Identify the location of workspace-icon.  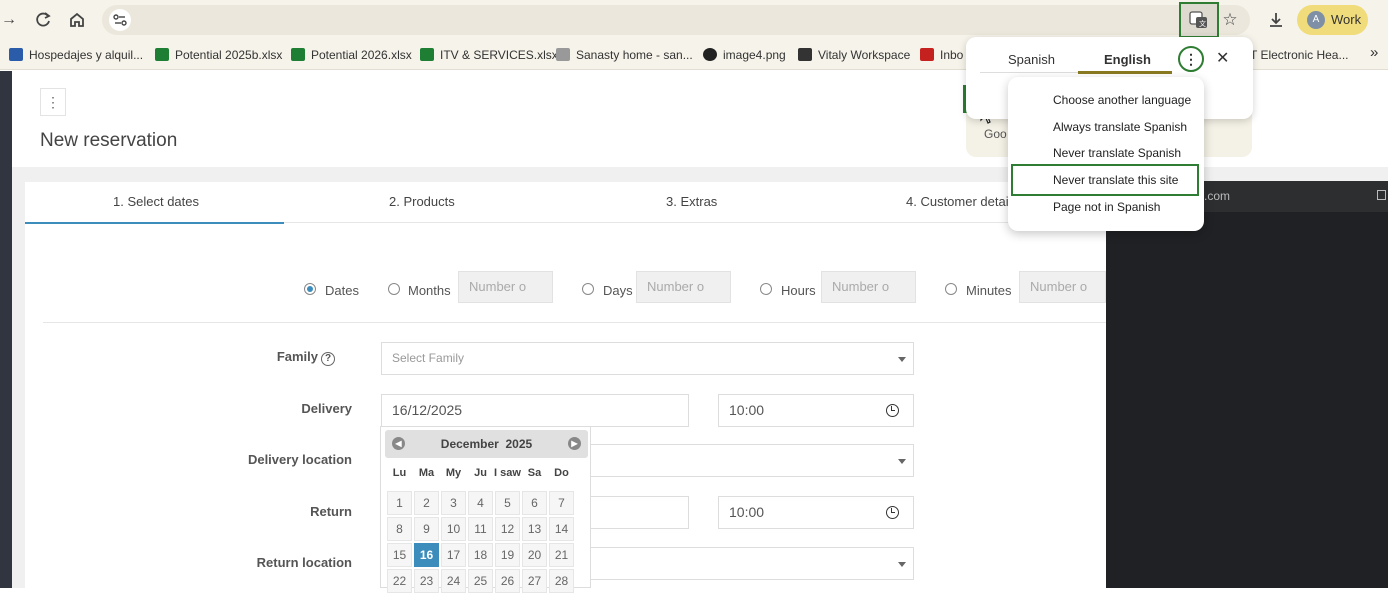
(805, 54).